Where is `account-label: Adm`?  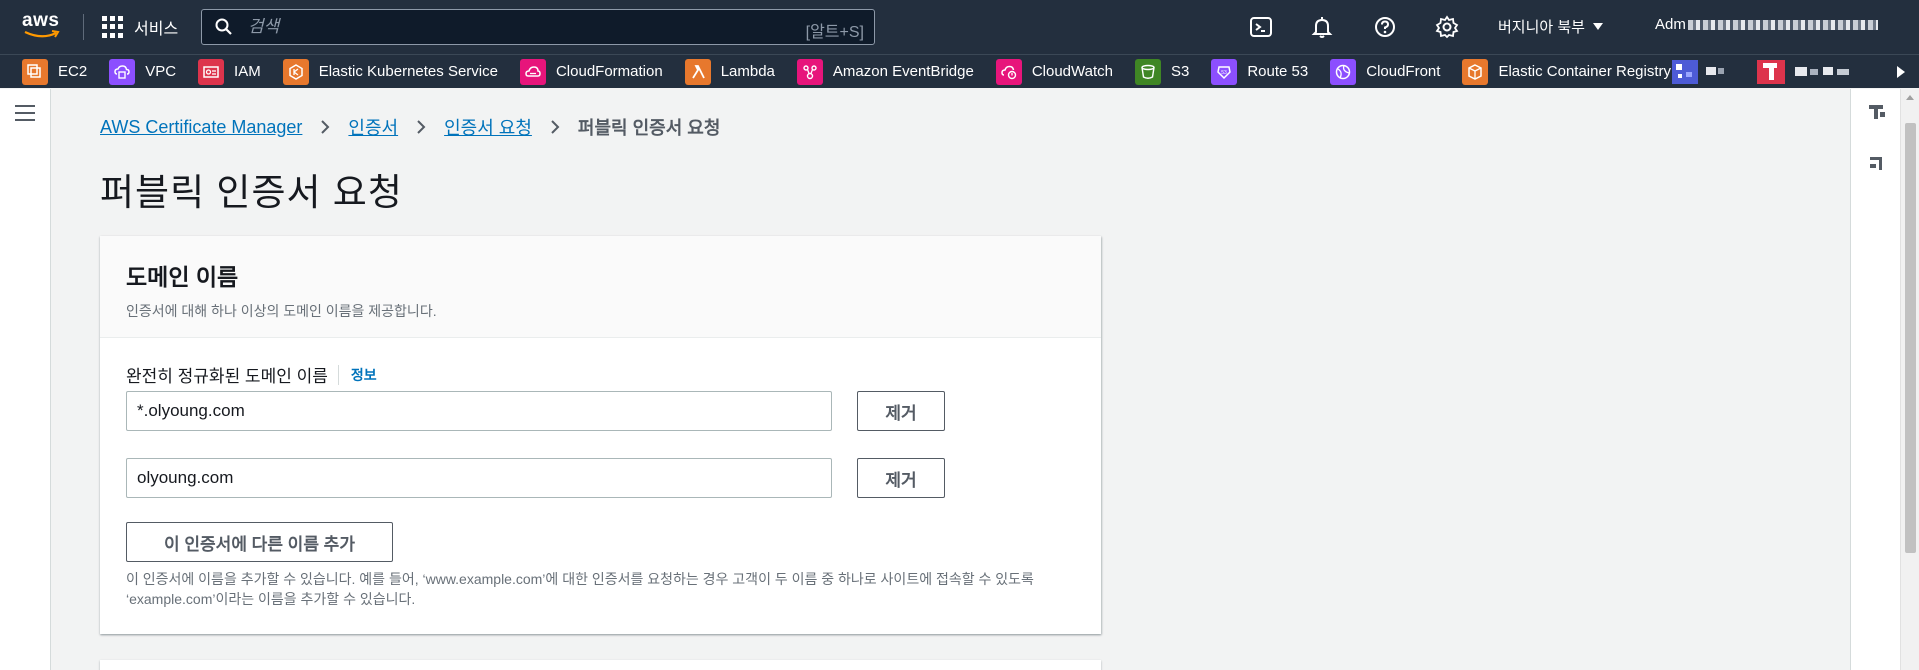 account-label: Adm is located at coordinates (1670, 24).